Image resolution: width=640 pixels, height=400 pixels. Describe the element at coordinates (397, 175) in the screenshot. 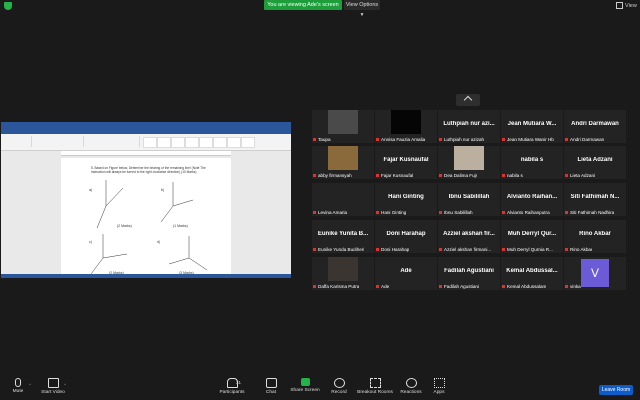

I see `participant-label-text: Fajar Kusnaufal` at that location.